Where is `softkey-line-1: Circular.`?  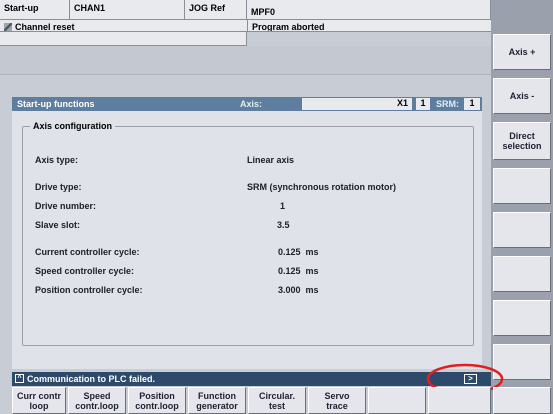
softkey-line-1: Circular. is located at coordinates (277, 395).